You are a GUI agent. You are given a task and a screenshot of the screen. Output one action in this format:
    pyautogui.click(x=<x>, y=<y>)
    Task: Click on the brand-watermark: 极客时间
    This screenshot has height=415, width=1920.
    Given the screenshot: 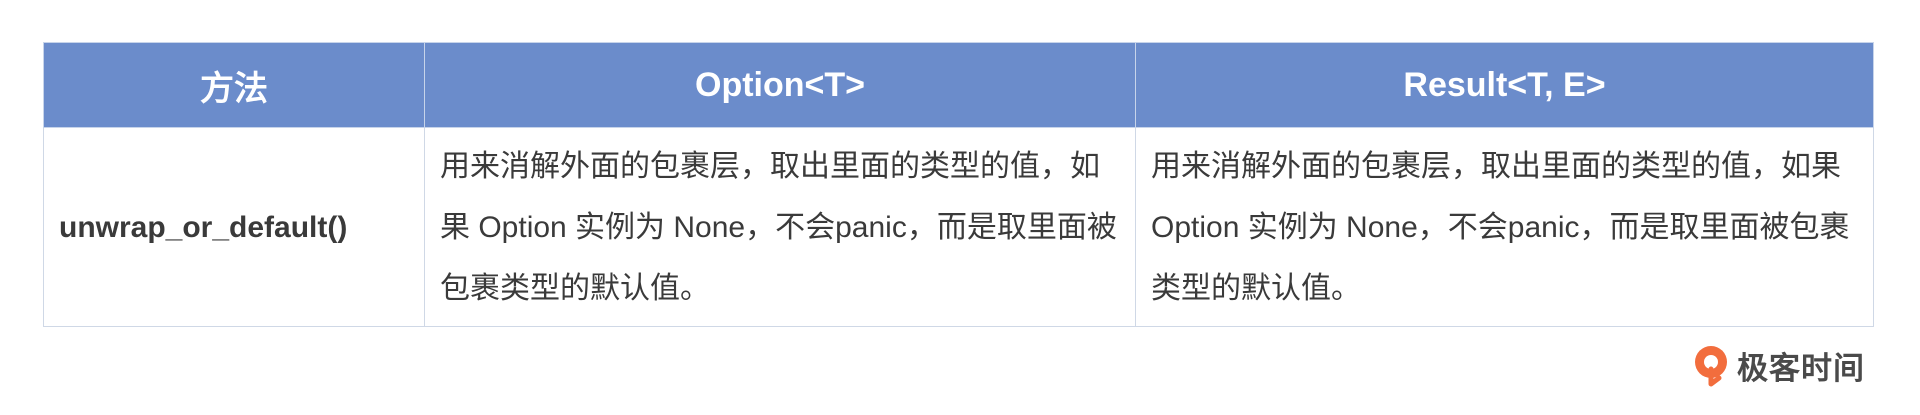 What is the action you would take?
    pyautogui.click(x=1778, y=365)
    